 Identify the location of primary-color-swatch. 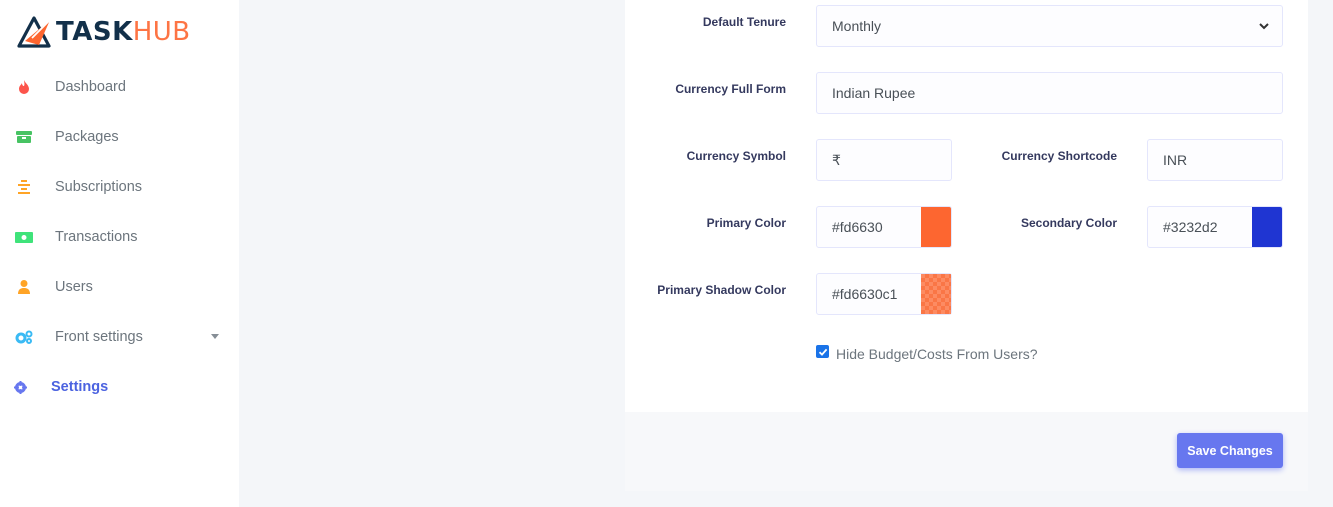
(936, 227).